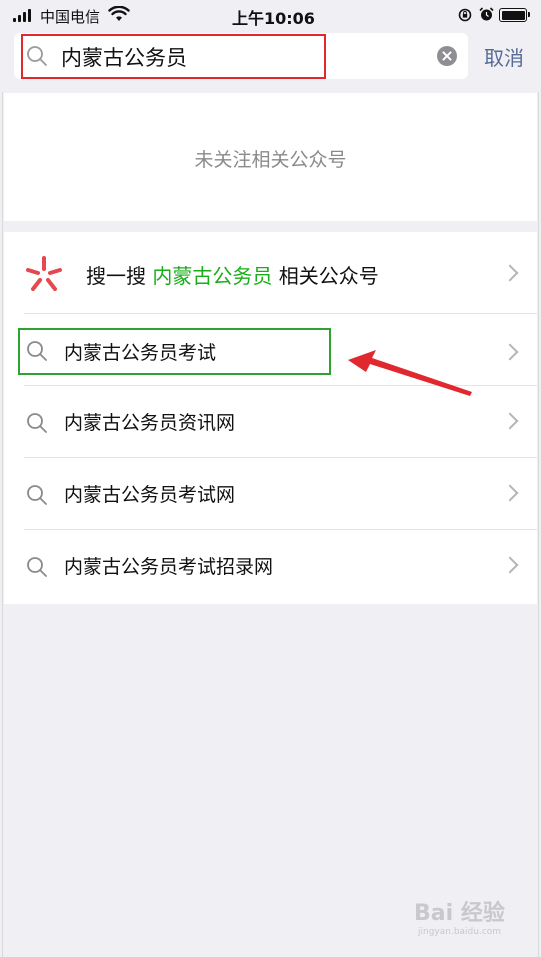 The image size is (541, 957). I want to click on watermark-main-text: Bai 经验, so click(459, 913).